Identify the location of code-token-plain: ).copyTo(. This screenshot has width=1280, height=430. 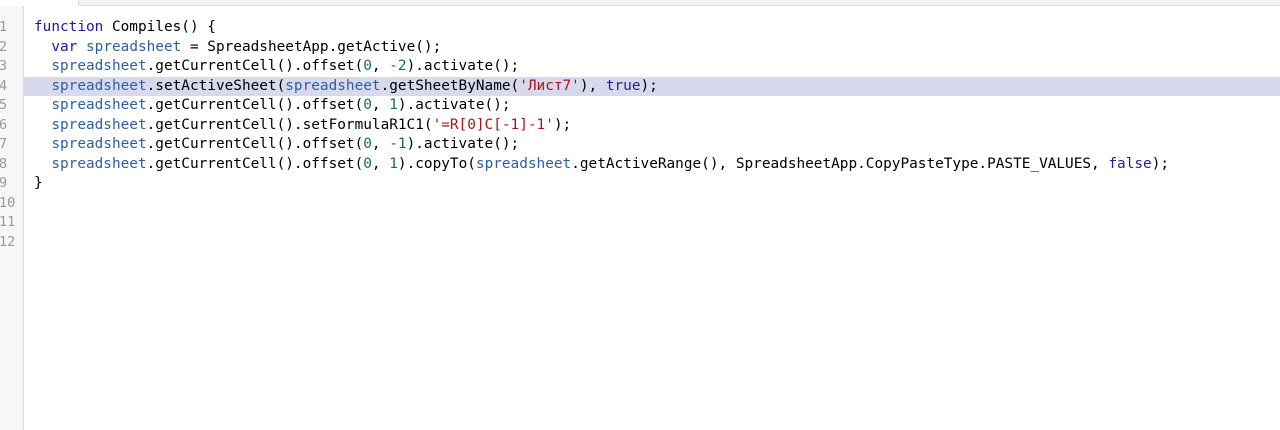
(436, 163).